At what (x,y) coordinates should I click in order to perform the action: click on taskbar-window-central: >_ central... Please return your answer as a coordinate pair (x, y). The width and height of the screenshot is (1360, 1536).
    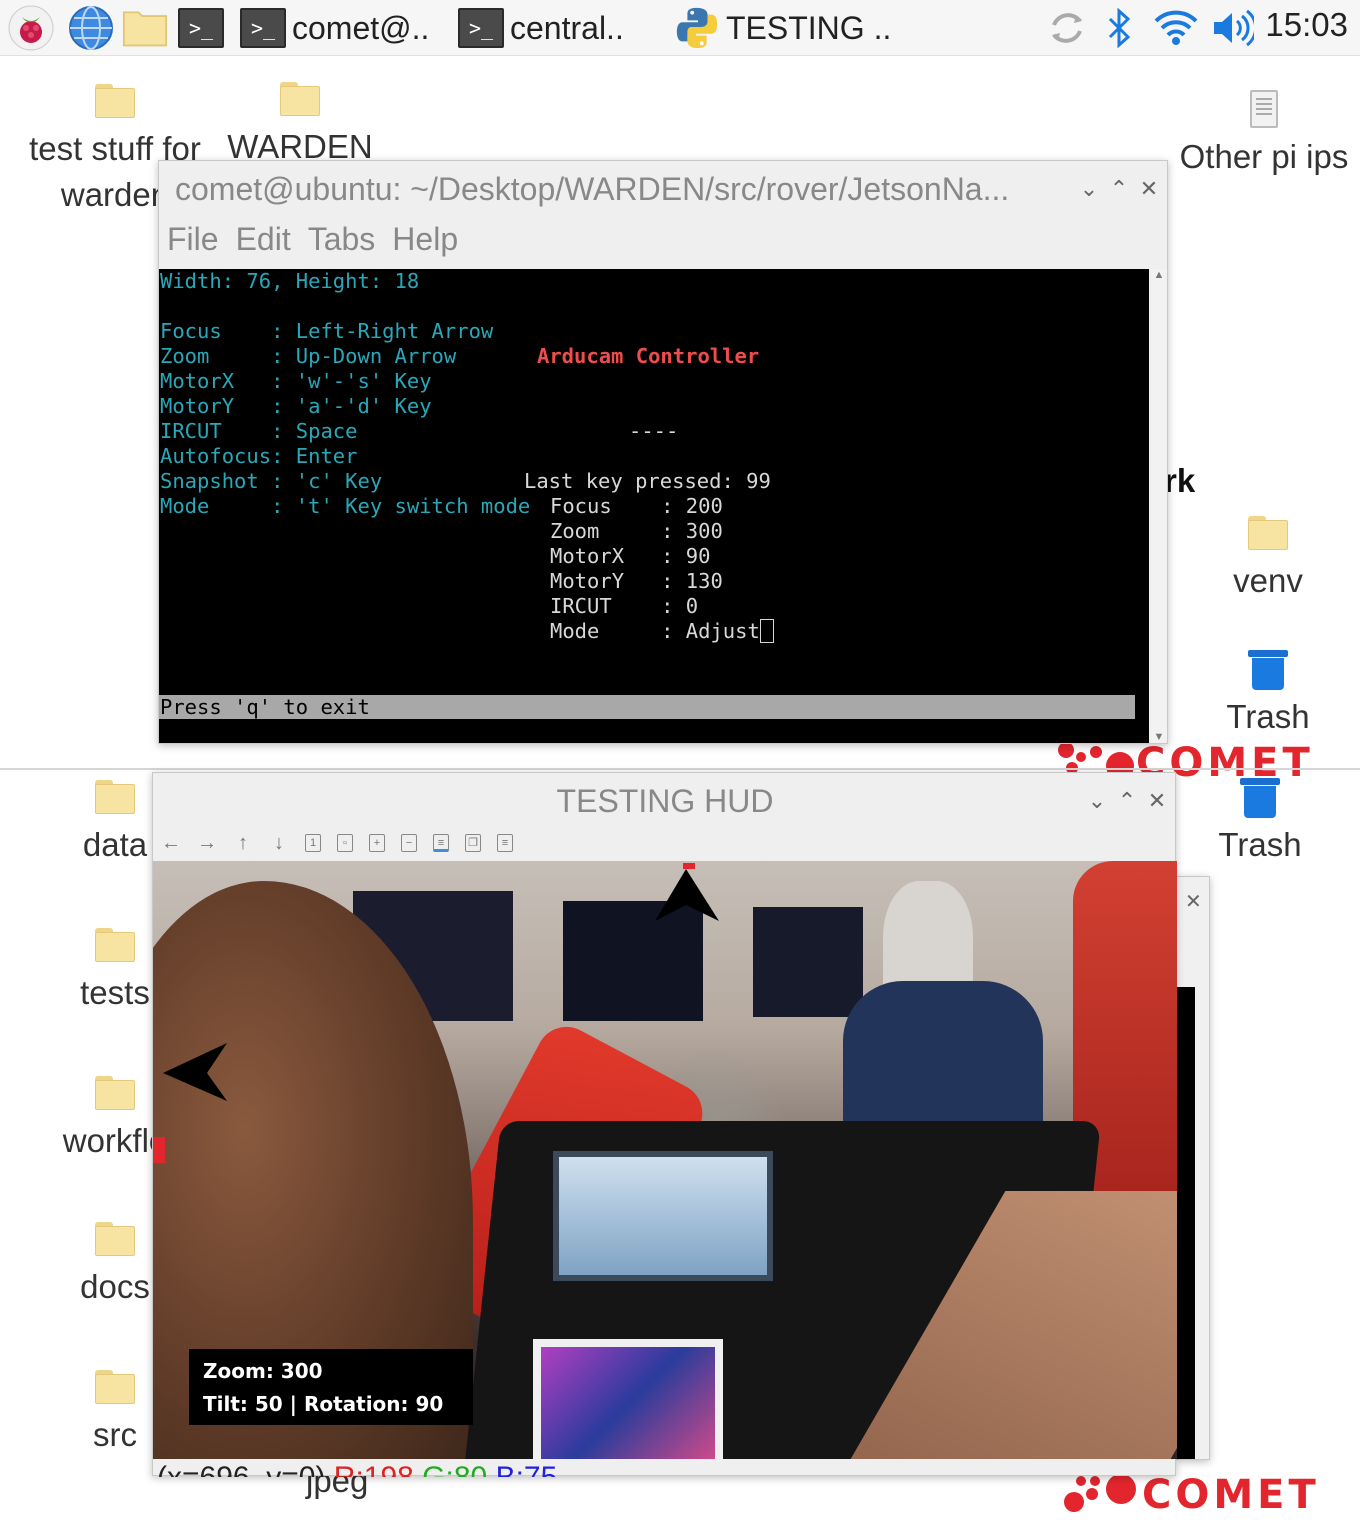
    Looking at the image, I should click on (541, 28).